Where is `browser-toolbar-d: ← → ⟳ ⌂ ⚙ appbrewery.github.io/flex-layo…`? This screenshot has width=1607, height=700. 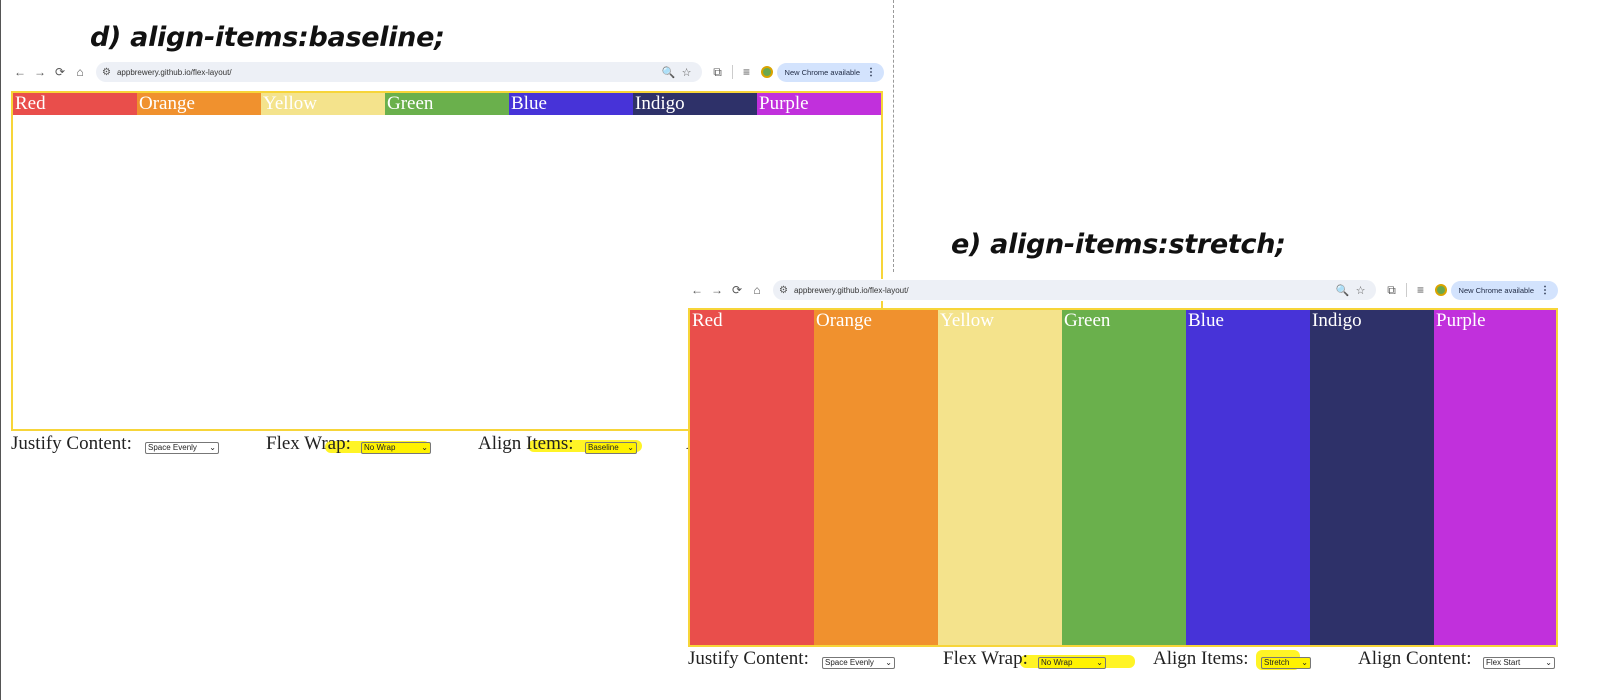 browser-toolbar-d: ← → ⟳ ⌂ ⚙ appbrewery.github.io/flex-layo… is located at coordinates (447, 72).